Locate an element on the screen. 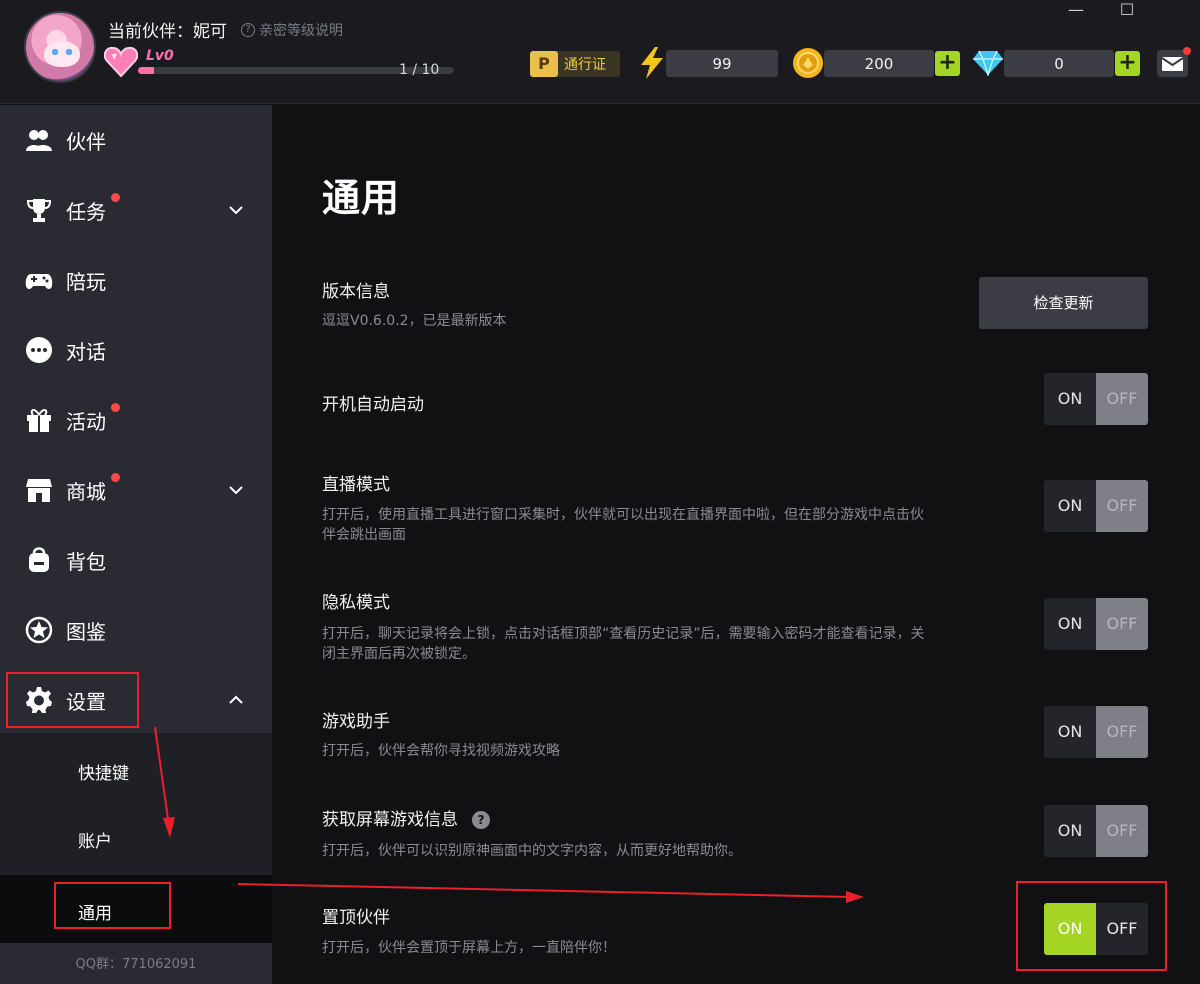 The height and width of the screenshot is (984, 1200). setting-title: 直播模式 is located at coordinates (356, 485).